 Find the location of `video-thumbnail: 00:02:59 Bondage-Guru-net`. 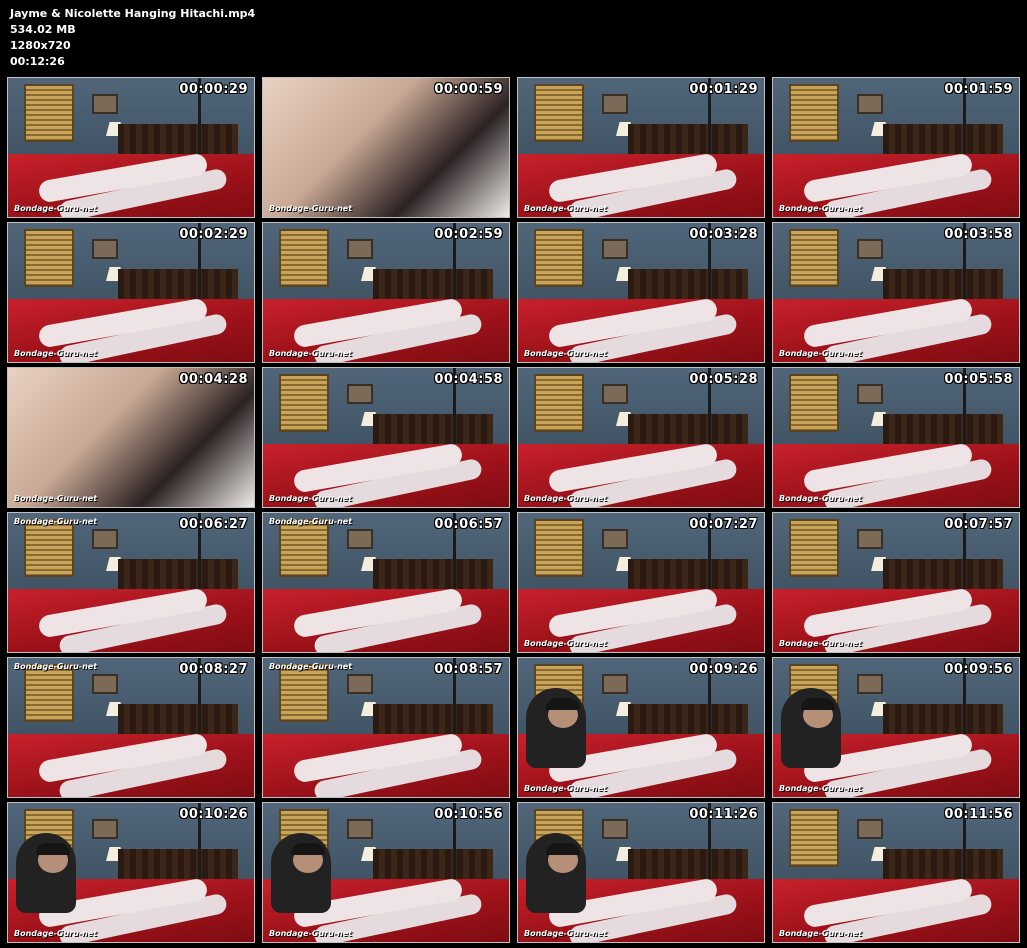

video-thumbnail: 00:02:59 Bondage-Guru-net is located at coordinates (386, 292).